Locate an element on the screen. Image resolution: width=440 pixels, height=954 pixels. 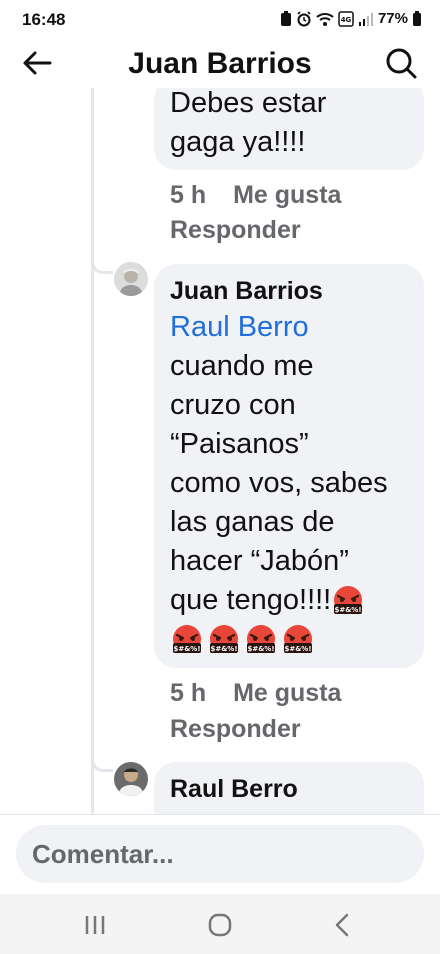
comment-bubble: Raul Berro is located at coordinates (289, 788).